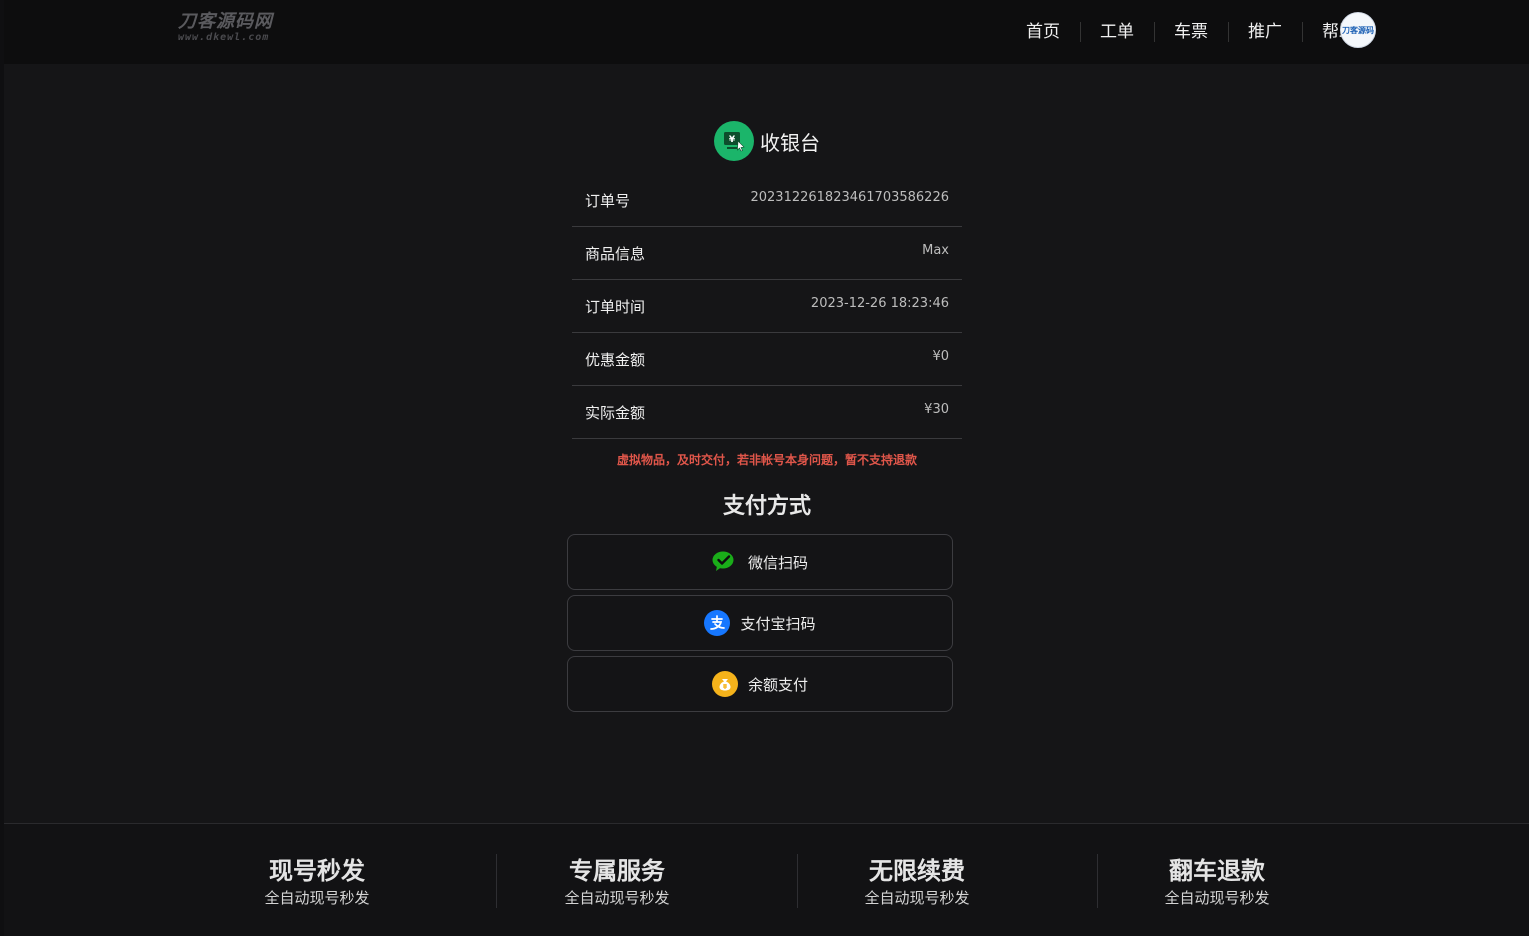 This screenshot has width=1529, height=936. I want to click on wechat-pay-button: 微信扫码, so click(760, 562).